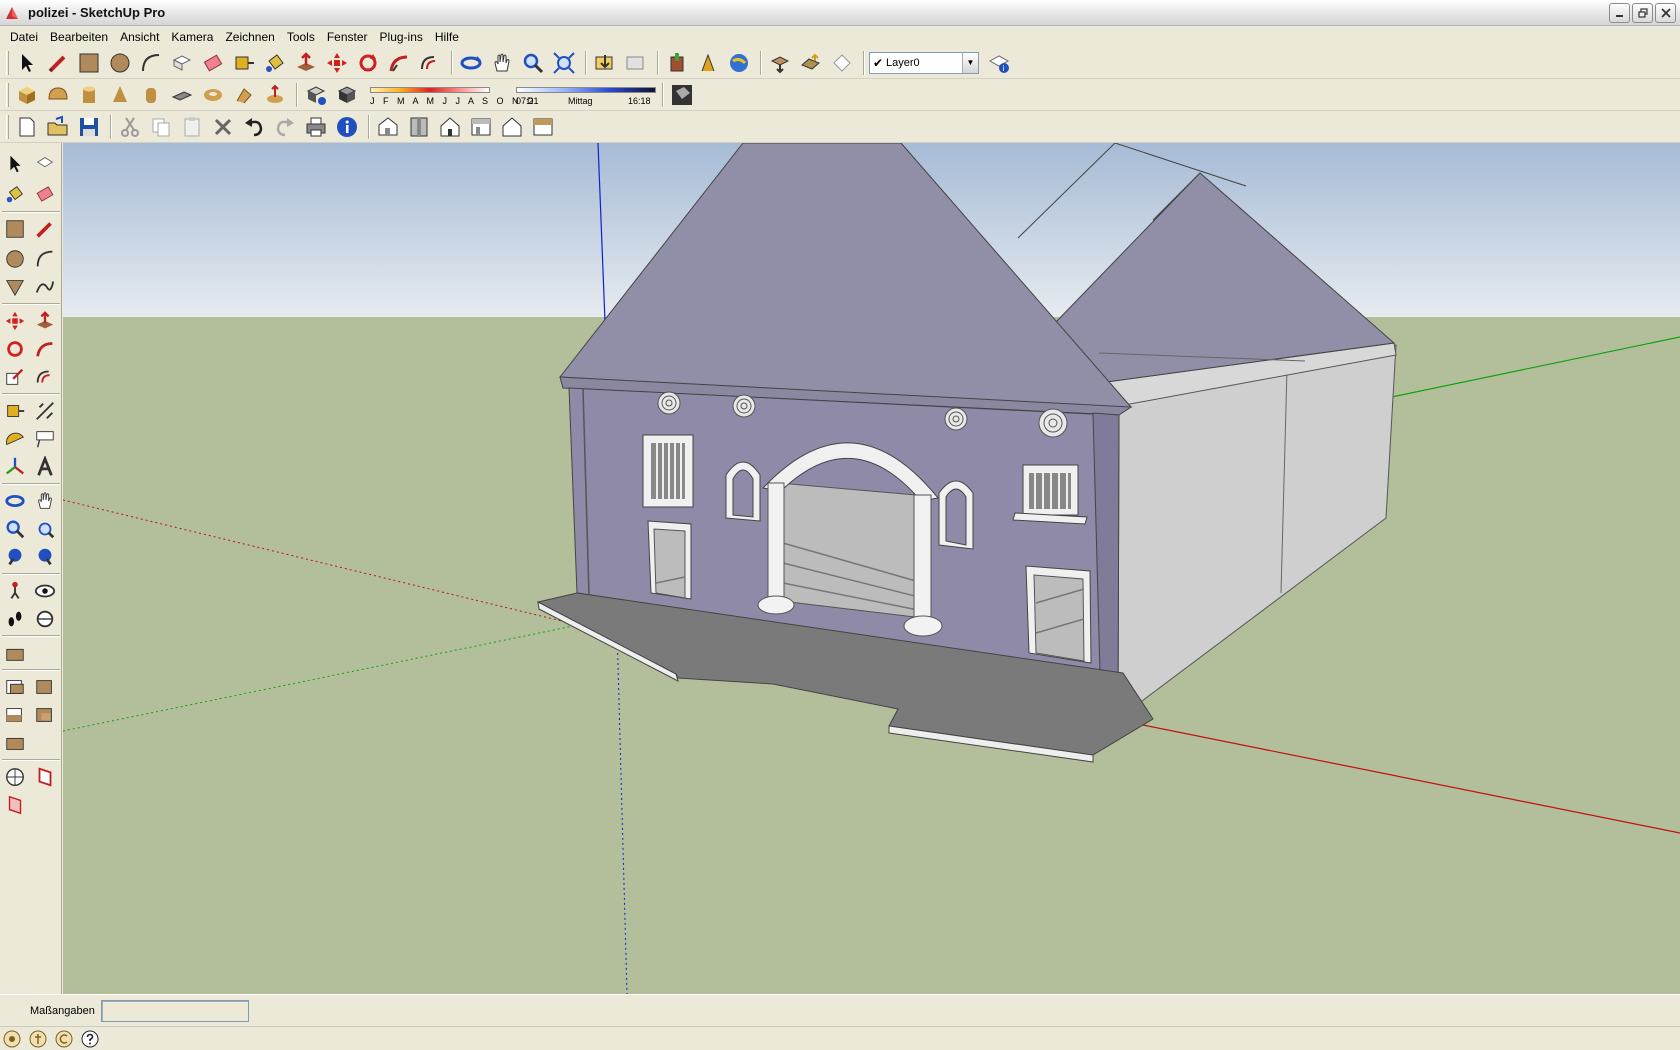 The width and height of the screenshot is (1680, 1050). I want to click on layer-manager-button: i, so click(999, 63).